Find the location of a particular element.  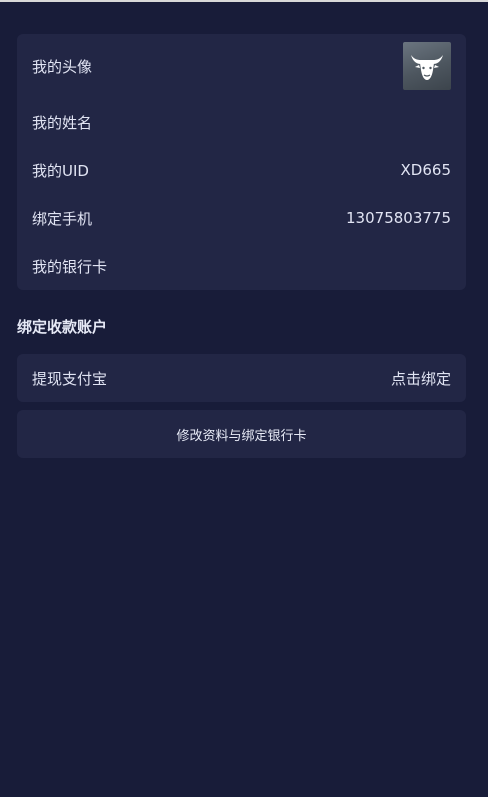

avatar-label: 我的头像 is located at coordinates (62, 66).